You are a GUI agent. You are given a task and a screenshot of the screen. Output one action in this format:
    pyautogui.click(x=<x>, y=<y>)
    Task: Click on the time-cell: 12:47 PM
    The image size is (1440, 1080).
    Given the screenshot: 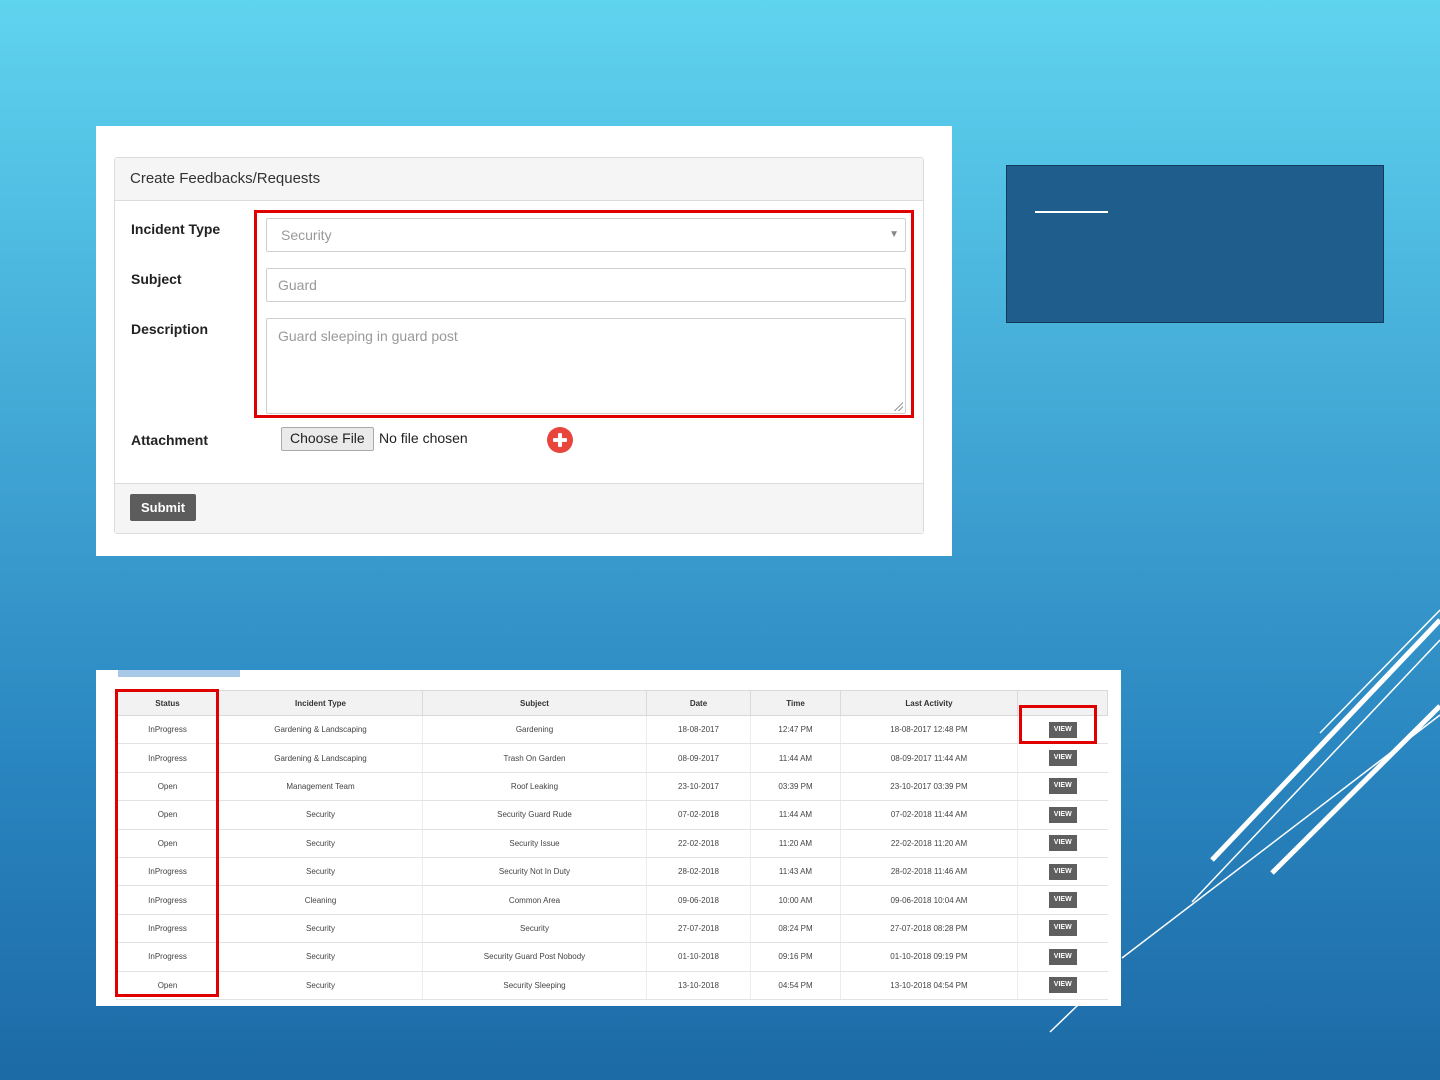 What is the action you would take?
    pyautogui.click(x=795, y=730)
    